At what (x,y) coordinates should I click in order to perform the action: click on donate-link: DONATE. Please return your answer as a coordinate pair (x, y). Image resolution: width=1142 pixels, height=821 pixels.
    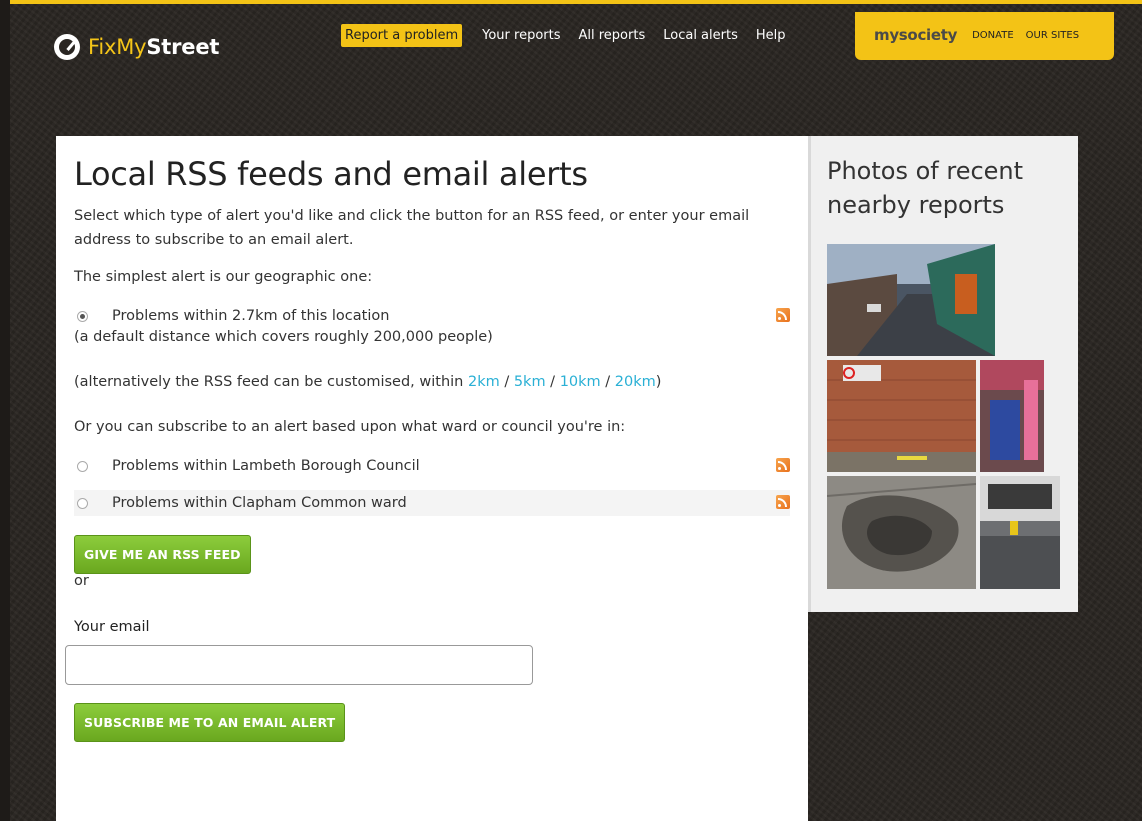
    Looking at the image, I should click on (993, 35).